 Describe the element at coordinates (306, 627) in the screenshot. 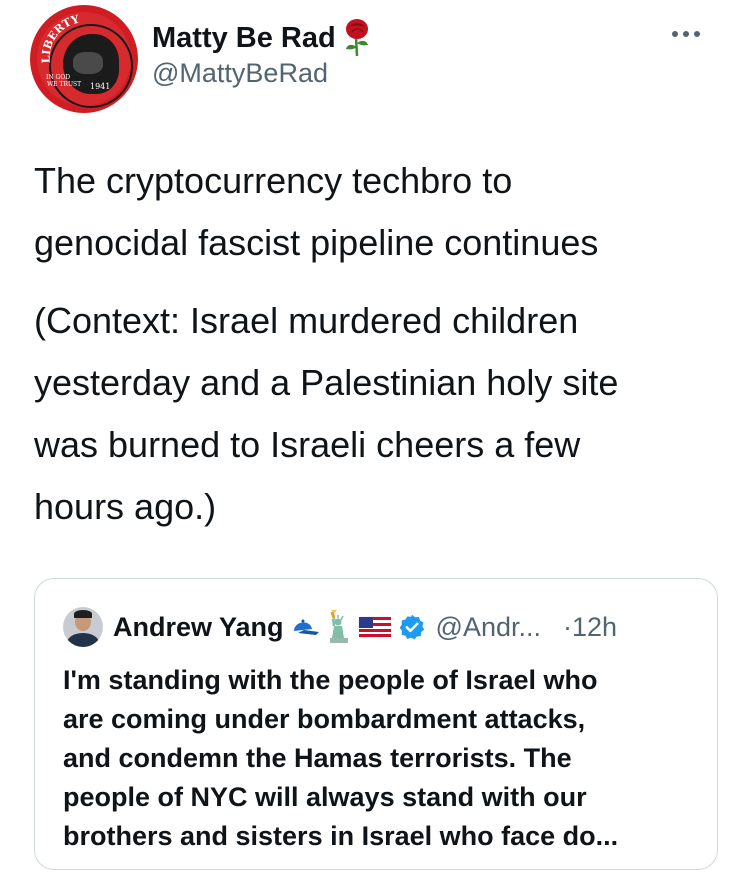

I see `blue-cap-icon` at that location.